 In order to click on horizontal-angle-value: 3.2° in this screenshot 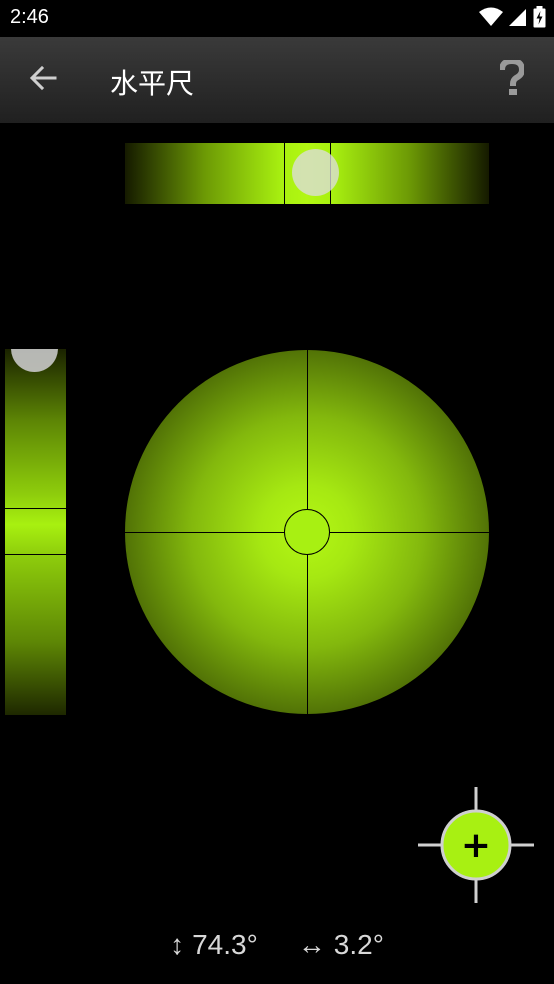, I will do `click(358, 944)`.